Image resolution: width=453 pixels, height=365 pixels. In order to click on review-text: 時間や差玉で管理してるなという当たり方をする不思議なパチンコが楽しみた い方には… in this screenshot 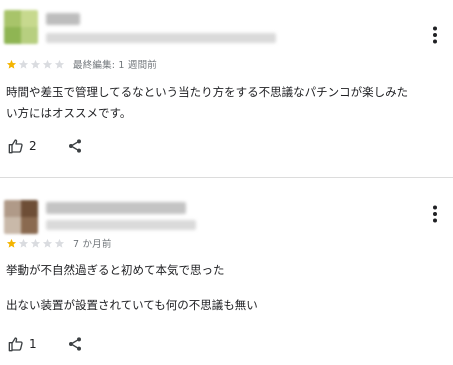, I will do `click(226, 103)`.